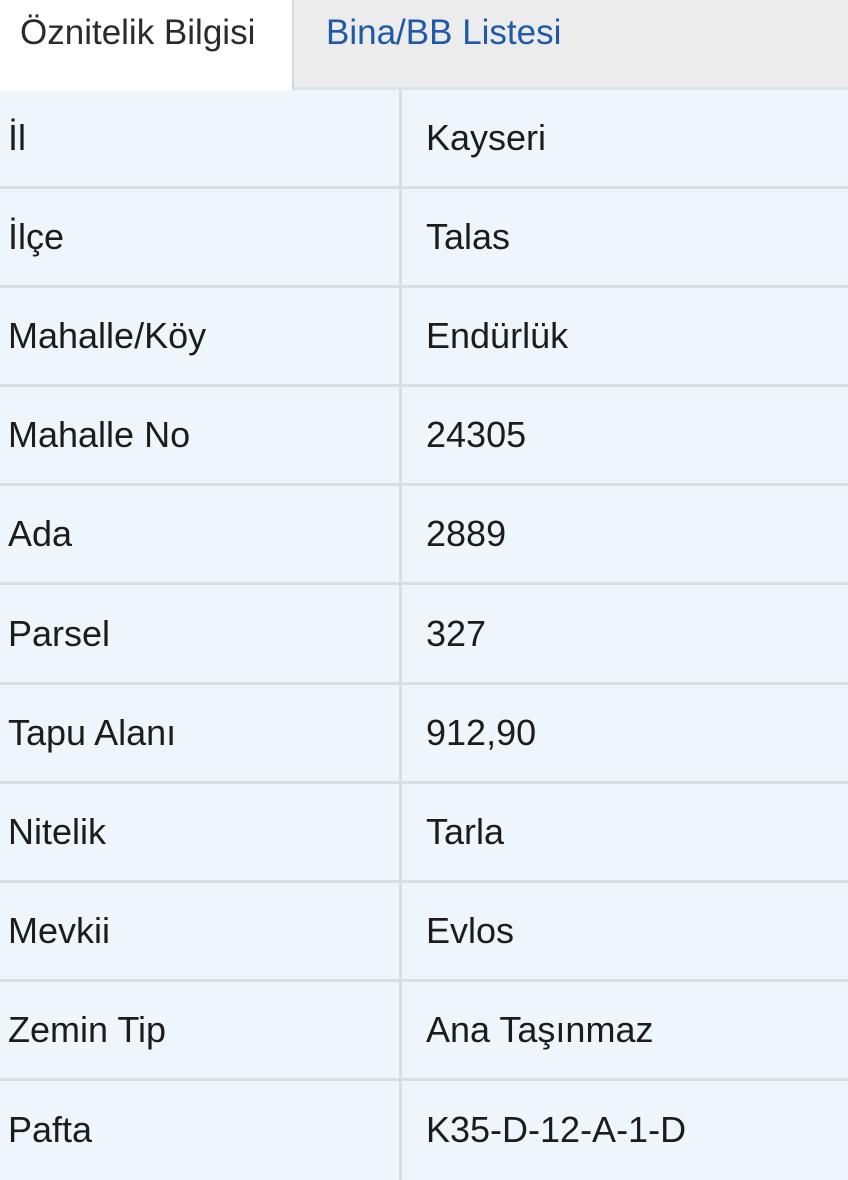 The image size is (848, 1180). Describe the element at coordinates (201, 534) in the screenshot. I see `attribute-key: Ada` at that location.